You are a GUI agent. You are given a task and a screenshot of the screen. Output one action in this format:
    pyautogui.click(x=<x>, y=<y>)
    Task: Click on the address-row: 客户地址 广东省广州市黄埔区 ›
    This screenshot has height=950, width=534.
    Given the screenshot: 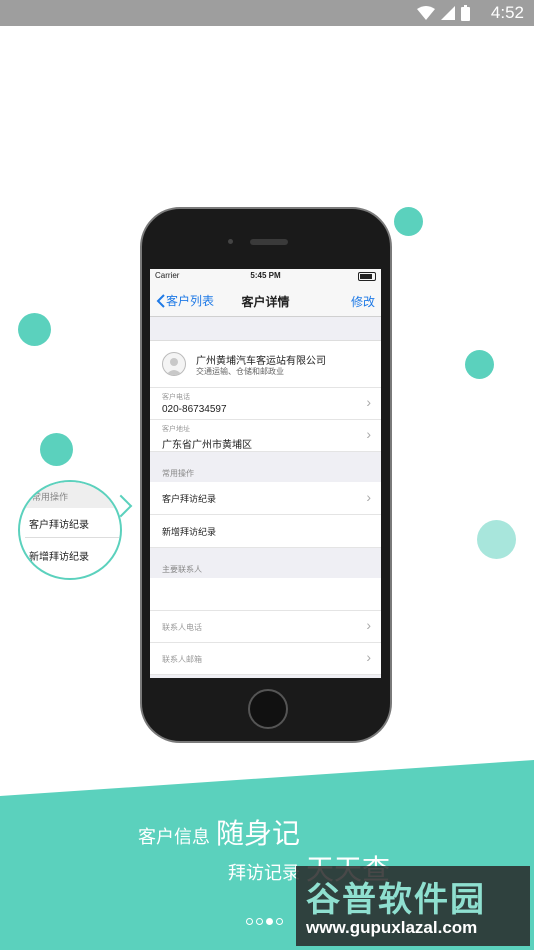 What is the action you would take?
    pyautogui.click(x=265, y=436)
    